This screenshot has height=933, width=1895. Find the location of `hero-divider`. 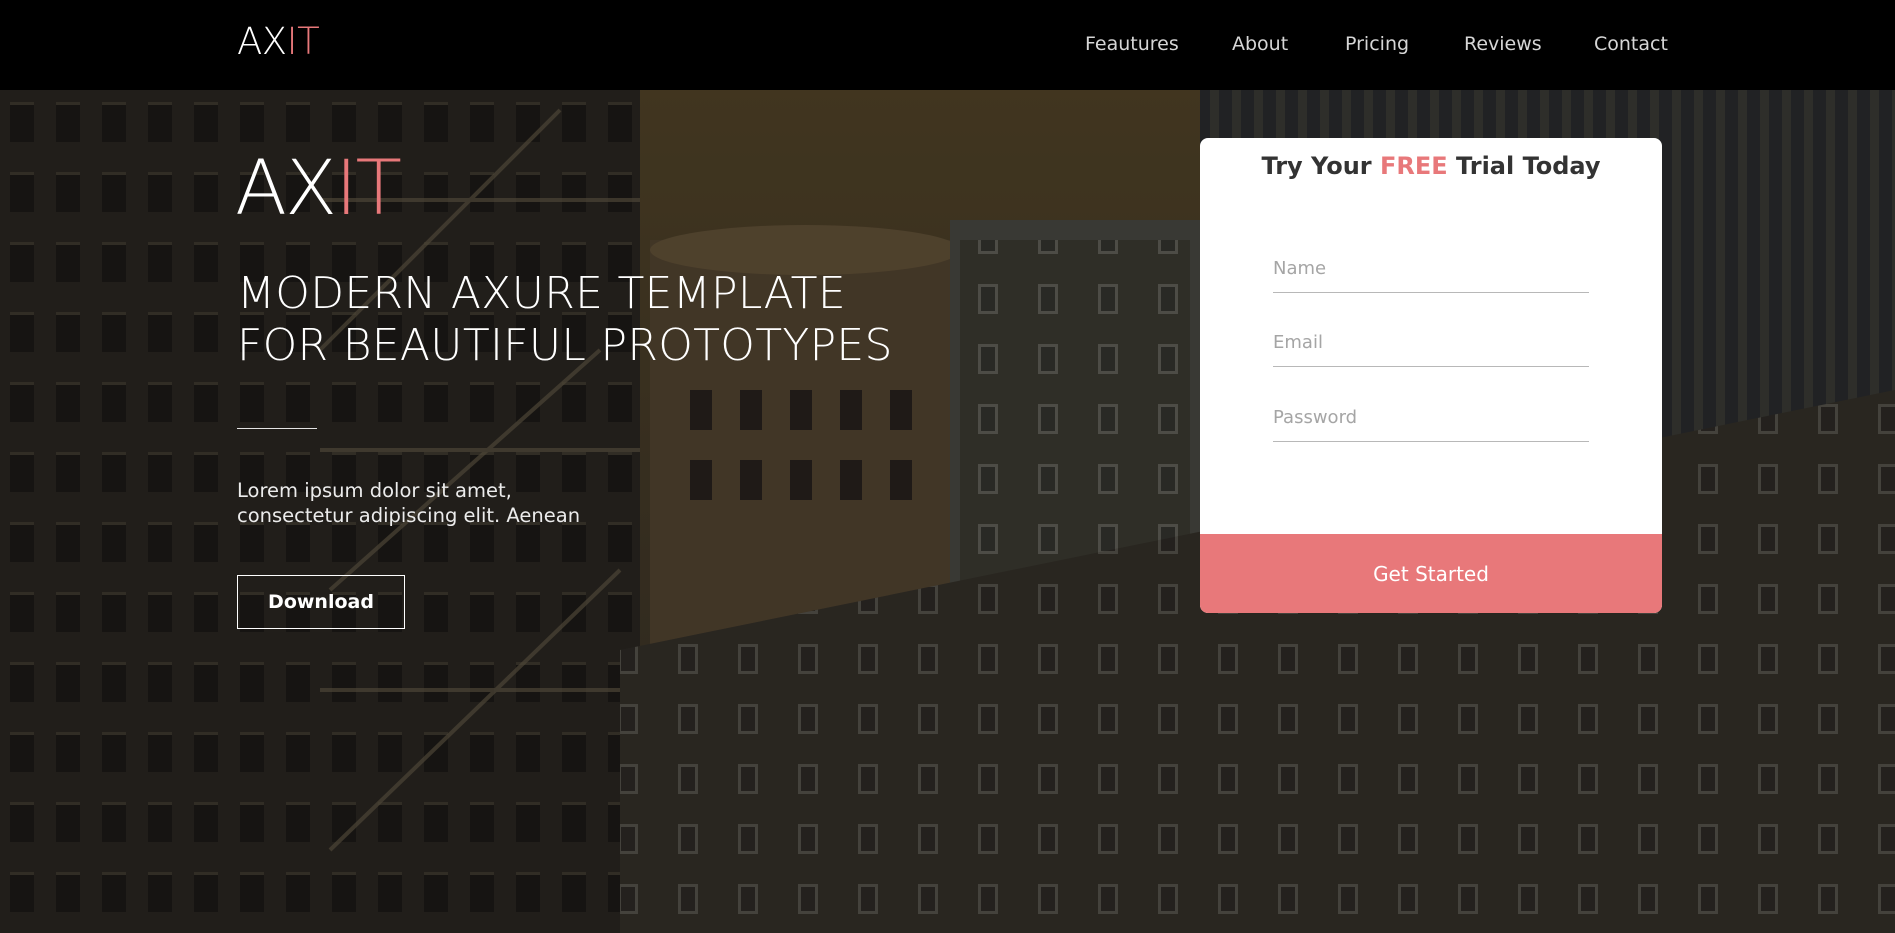

hero-divider is located at coordinates (277, 428).